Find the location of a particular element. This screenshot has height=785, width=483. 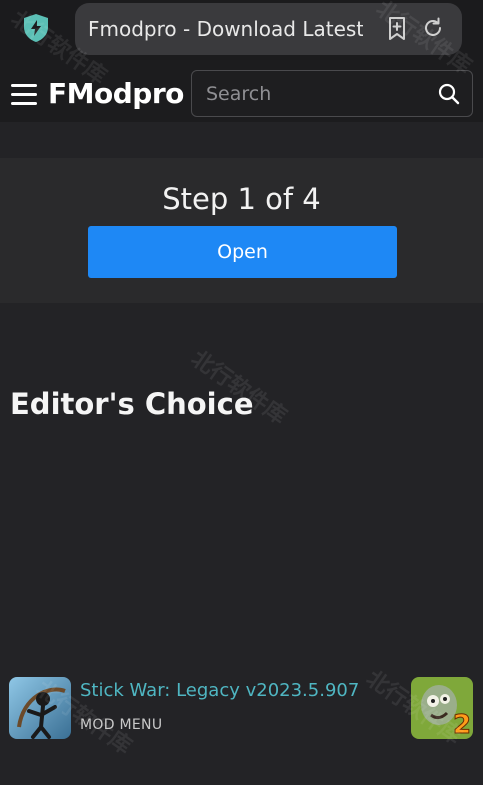

browser-toolbar: Fmodpro - Download Latest is located at coordinates (241, 30).